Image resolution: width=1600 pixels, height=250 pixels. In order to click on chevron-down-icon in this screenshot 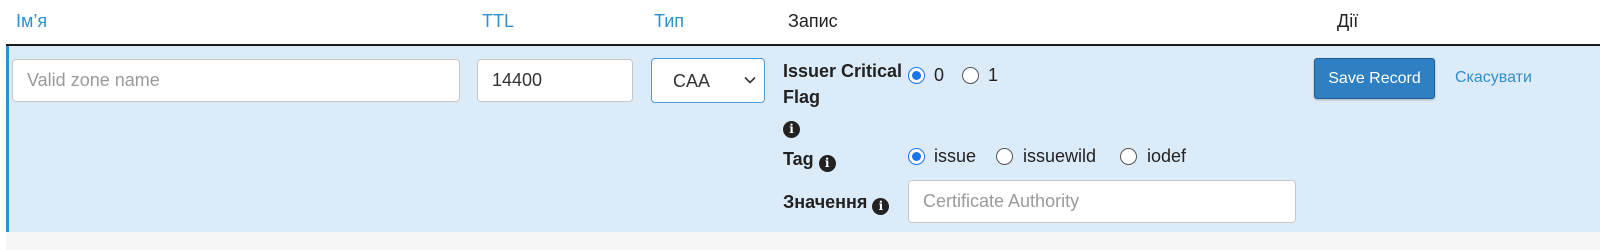, I will do `click(750, 80)`.